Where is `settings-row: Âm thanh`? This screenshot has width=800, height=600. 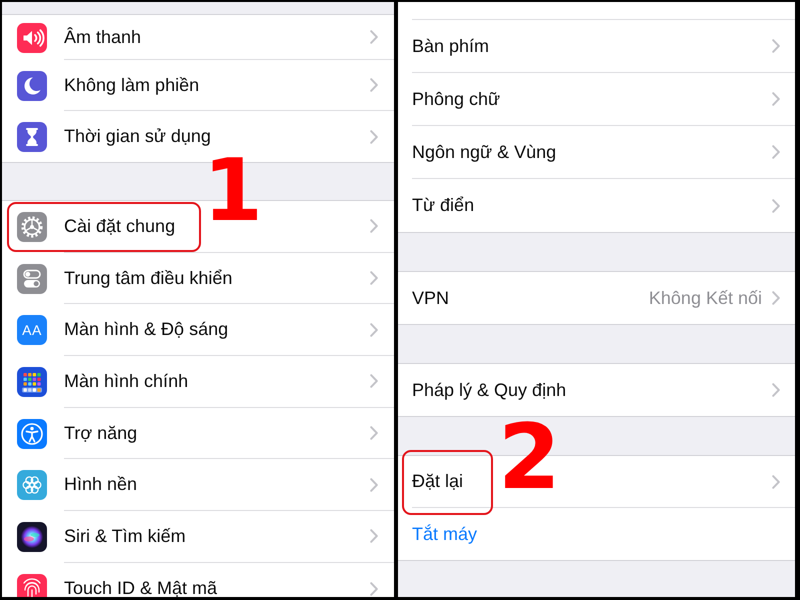 settings-row: Âm thanh is located at coordinates (198, 37).